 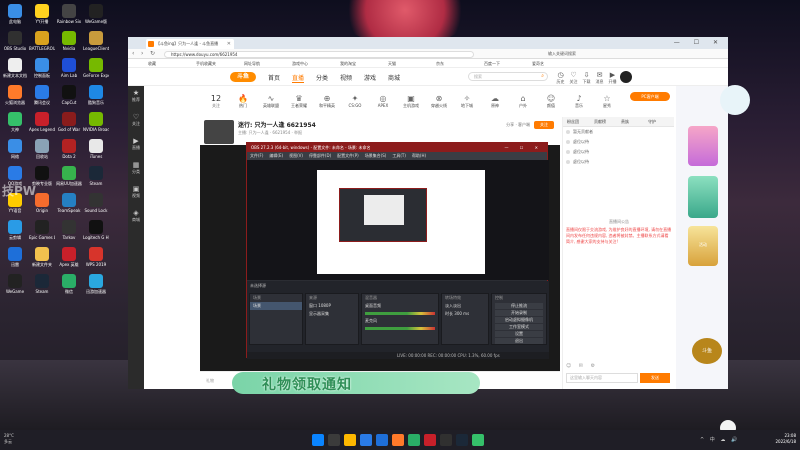 What do you see at coordinates (136, 122) in the screenshot?
I see `sidebar-item: ♡ 关注` at bounding box center [136, 122].